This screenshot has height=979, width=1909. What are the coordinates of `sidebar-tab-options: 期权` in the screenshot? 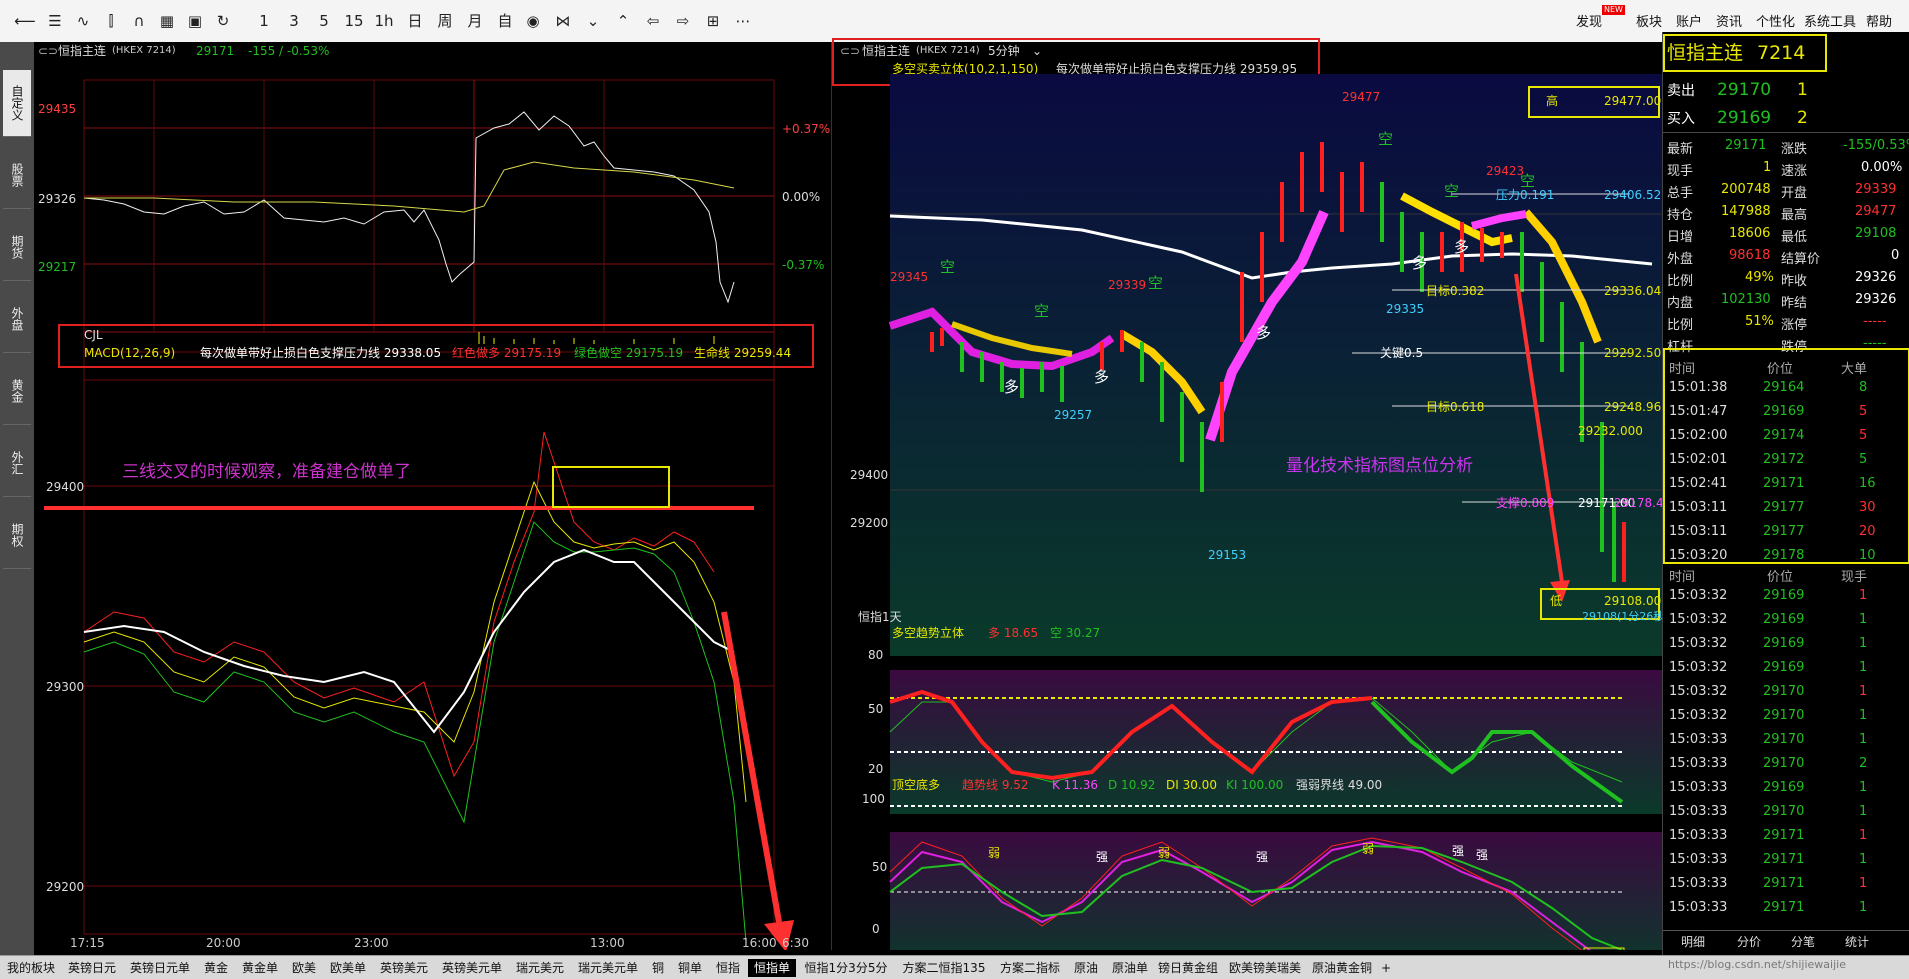 It's located at (17, 535).